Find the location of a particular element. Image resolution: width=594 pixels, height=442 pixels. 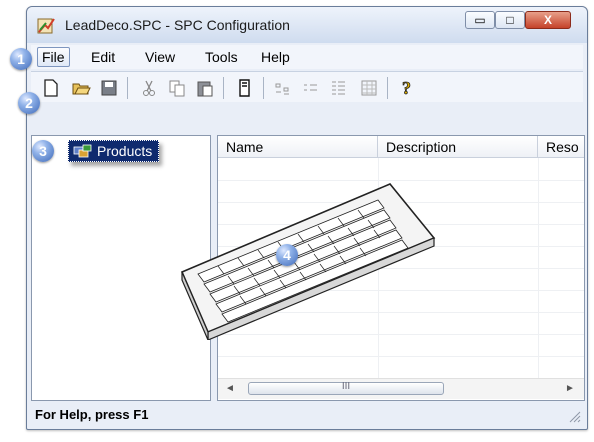

grid-icon is located at coordinates (369, 88).